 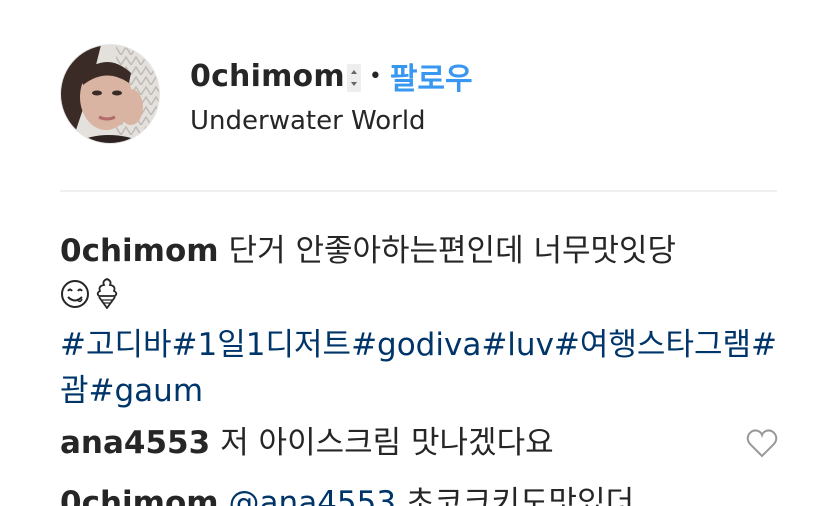 I want to click on comment-username: 0chimom, so click(x=139, y=495).